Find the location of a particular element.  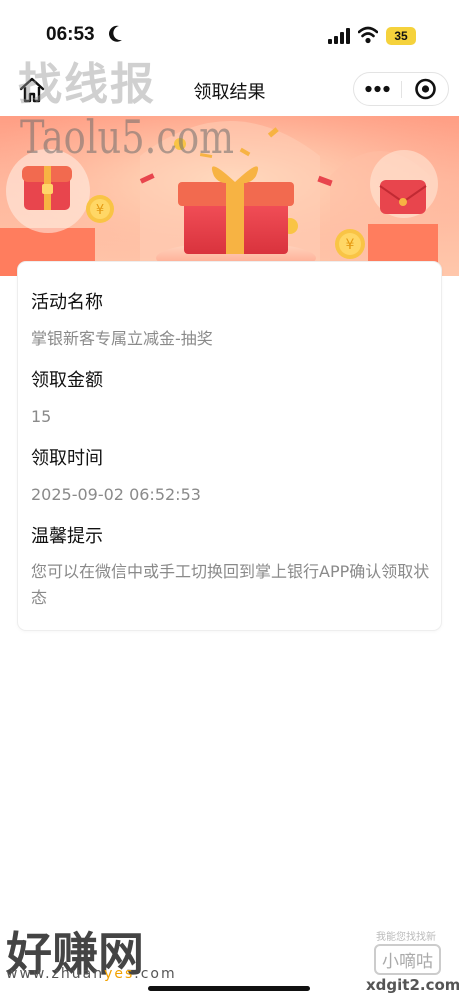

claim-time-label: 领取时间 is located at coordinates (67, 458).